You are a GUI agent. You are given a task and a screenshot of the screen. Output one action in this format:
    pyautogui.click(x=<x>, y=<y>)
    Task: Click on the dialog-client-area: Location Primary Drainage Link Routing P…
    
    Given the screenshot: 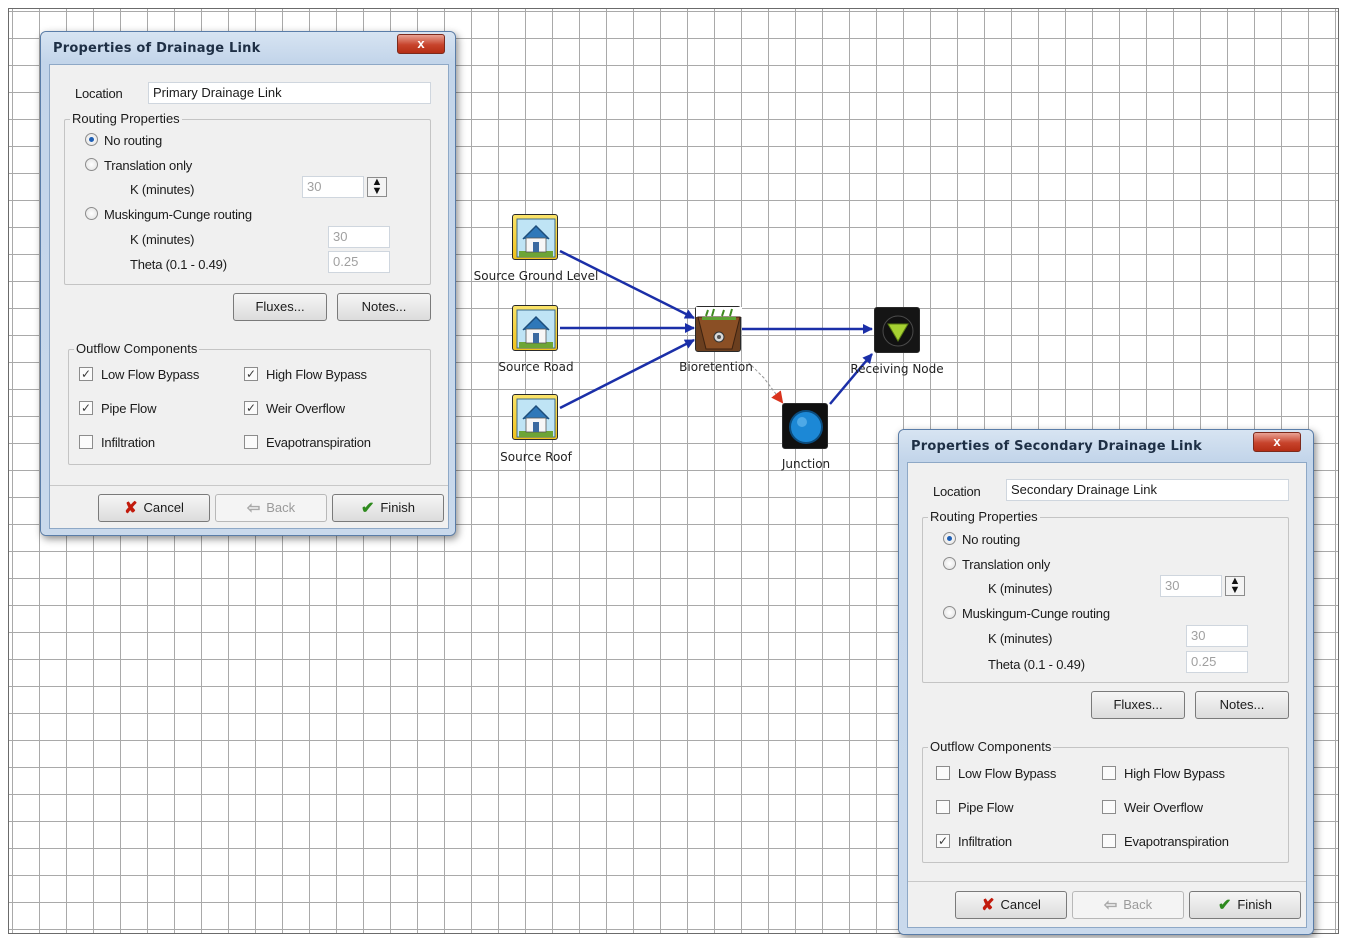 What is the action you would take?
    pyautogui.click(x=249, y=296)
    